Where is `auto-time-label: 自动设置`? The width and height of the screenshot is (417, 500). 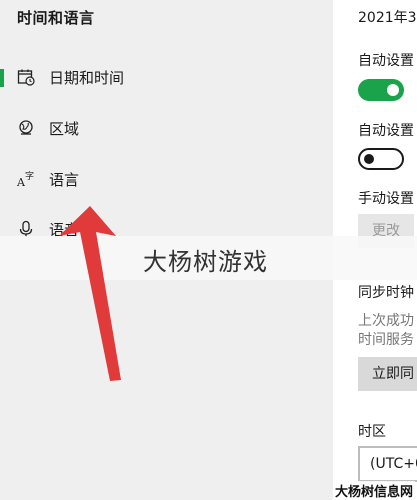 auto-time-label: 自动设置 is located at coordinates (386, 61).